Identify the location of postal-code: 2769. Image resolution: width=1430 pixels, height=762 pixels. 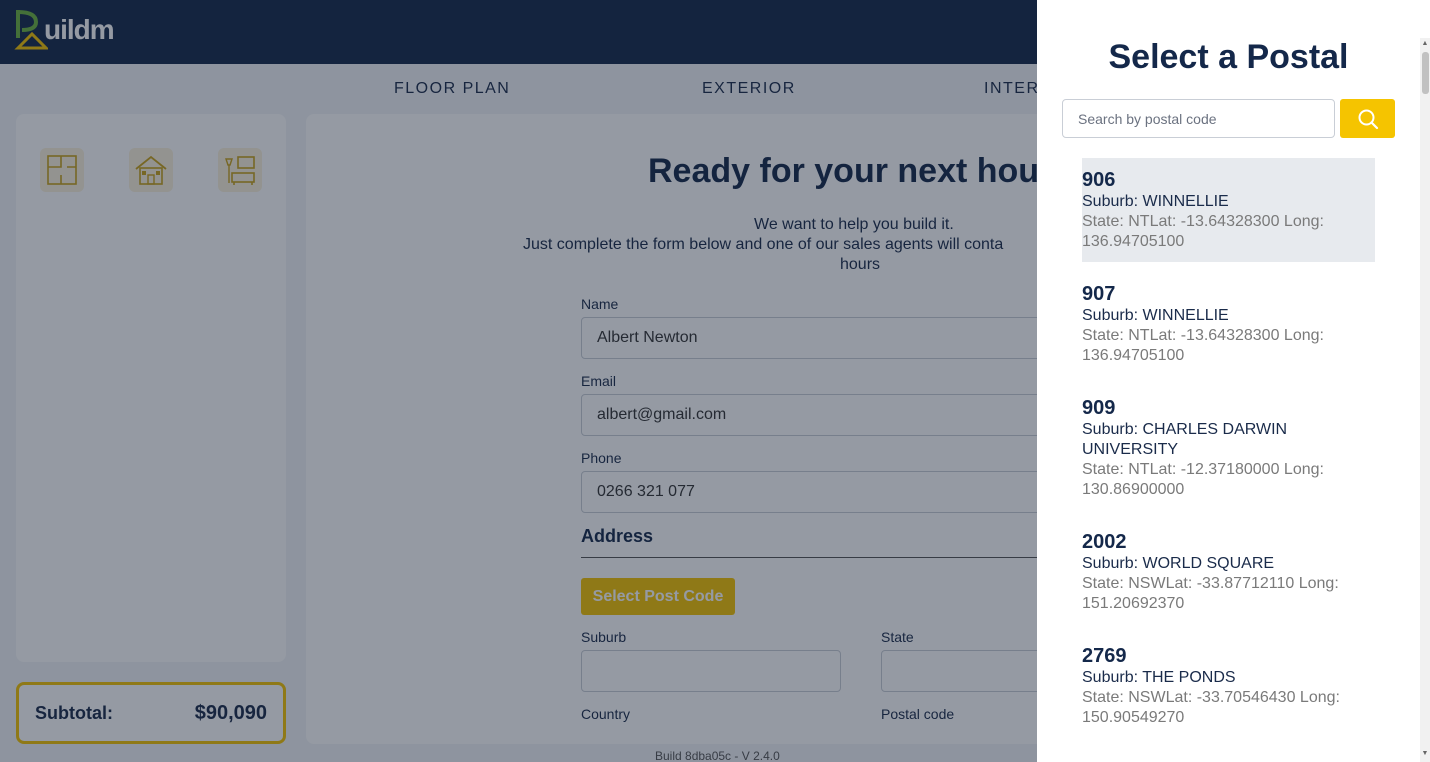
(1104, 656).